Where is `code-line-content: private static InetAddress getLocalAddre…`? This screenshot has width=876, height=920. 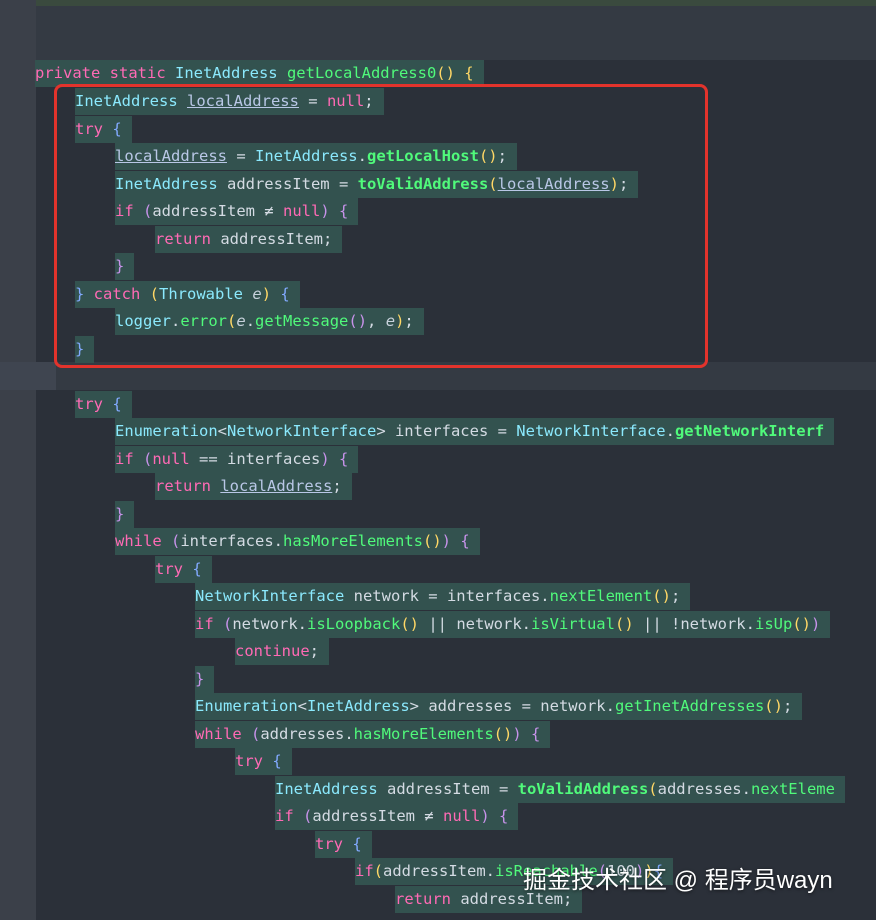 code-line-content: private static InetAddress getLocalAddre… is located at coordinates (259, 73).